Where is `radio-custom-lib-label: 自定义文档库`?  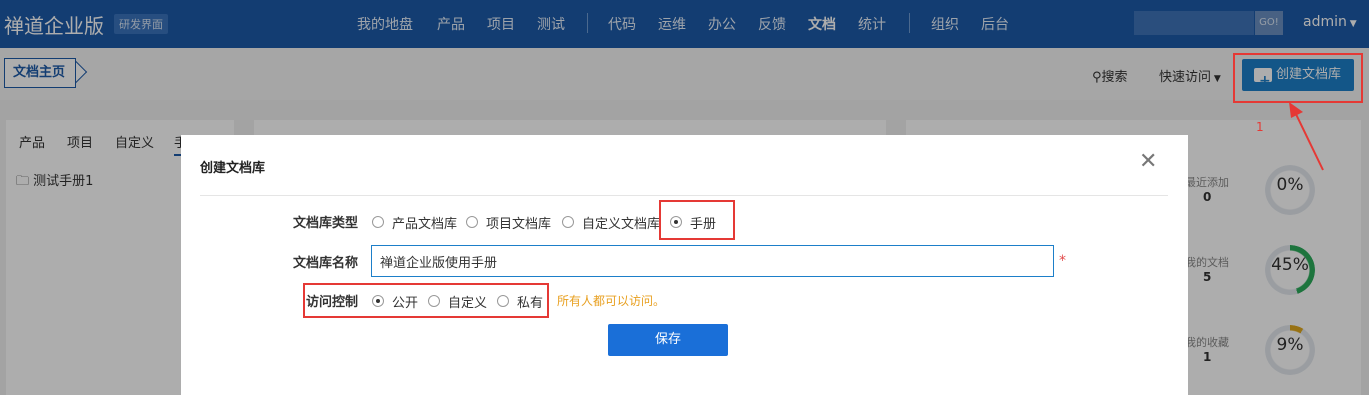 radio-custom-lib-label: 自定义文档库 is located at coordinates (621, 222).